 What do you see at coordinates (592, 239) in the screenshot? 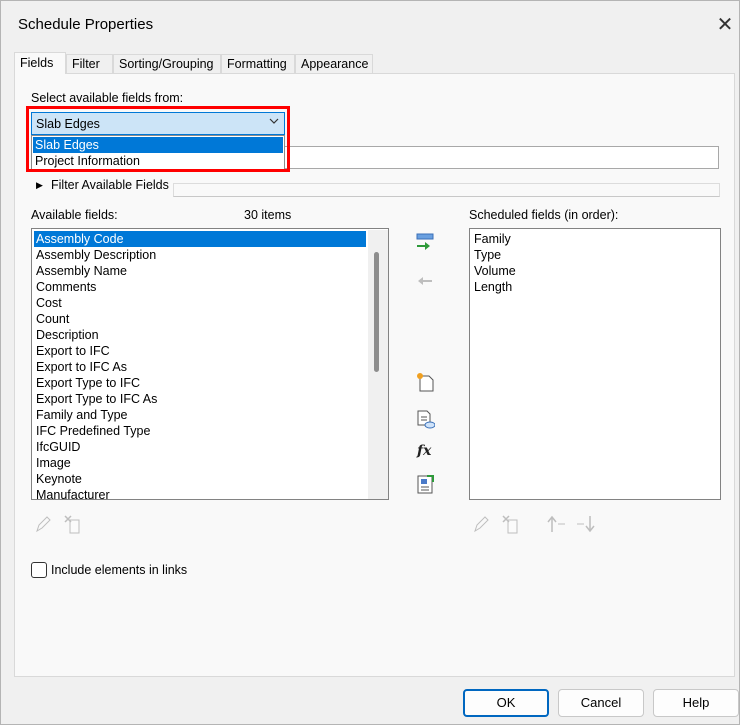
I see `list-item: Family` at bounding box center [592, 239].